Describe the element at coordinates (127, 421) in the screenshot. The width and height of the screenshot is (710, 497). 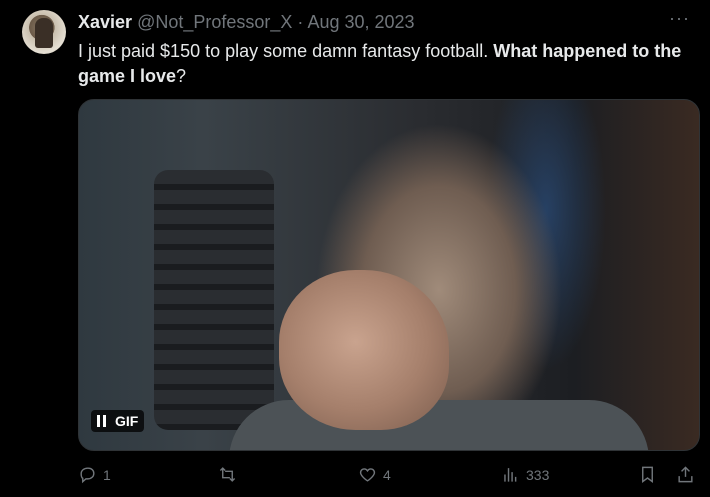
I see `gif-label: GIF` at that location.